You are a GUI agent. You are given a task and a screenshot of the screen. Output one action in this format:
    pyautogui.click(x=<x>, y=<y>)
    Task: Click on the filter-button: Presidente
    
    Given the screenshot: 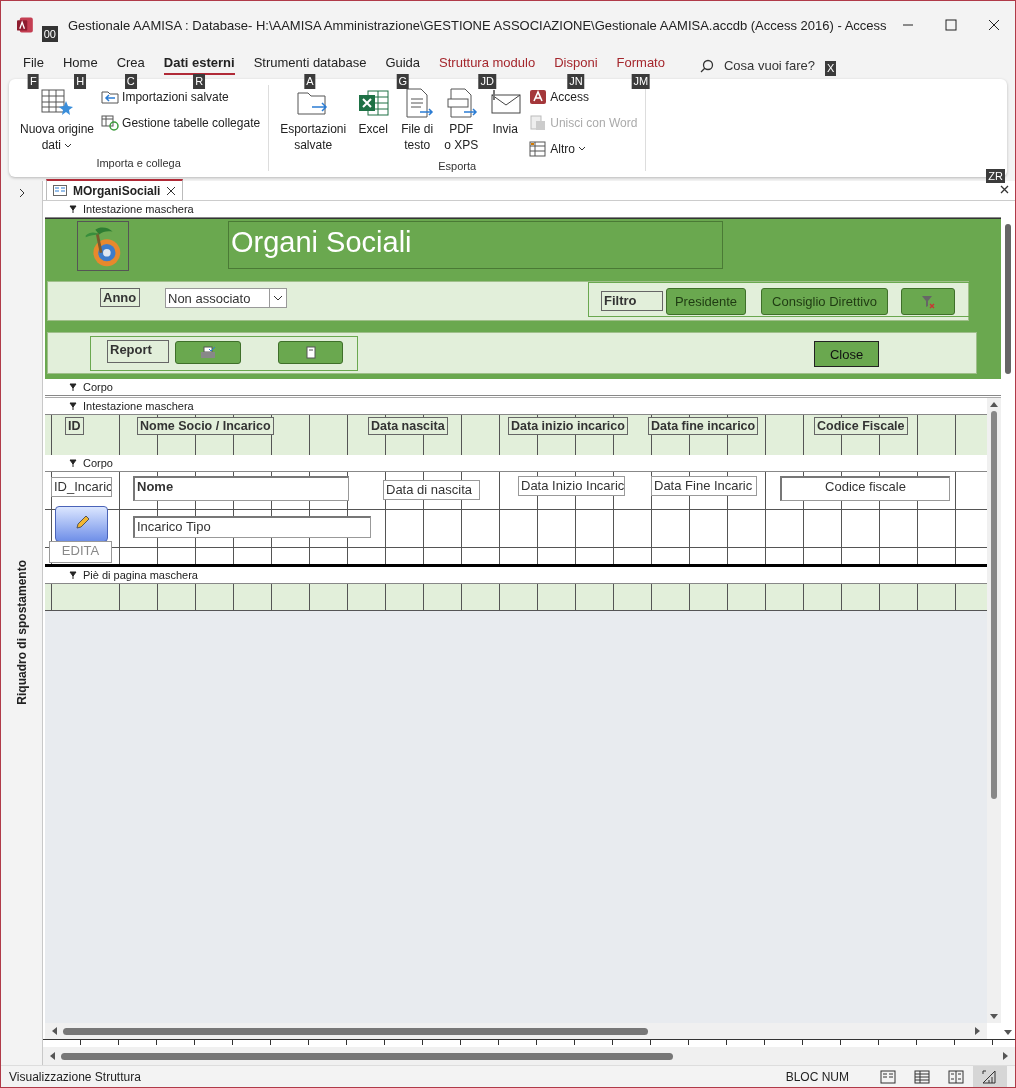 What is the action you would take?
    pyautogui.click(x=706, y=301)
    